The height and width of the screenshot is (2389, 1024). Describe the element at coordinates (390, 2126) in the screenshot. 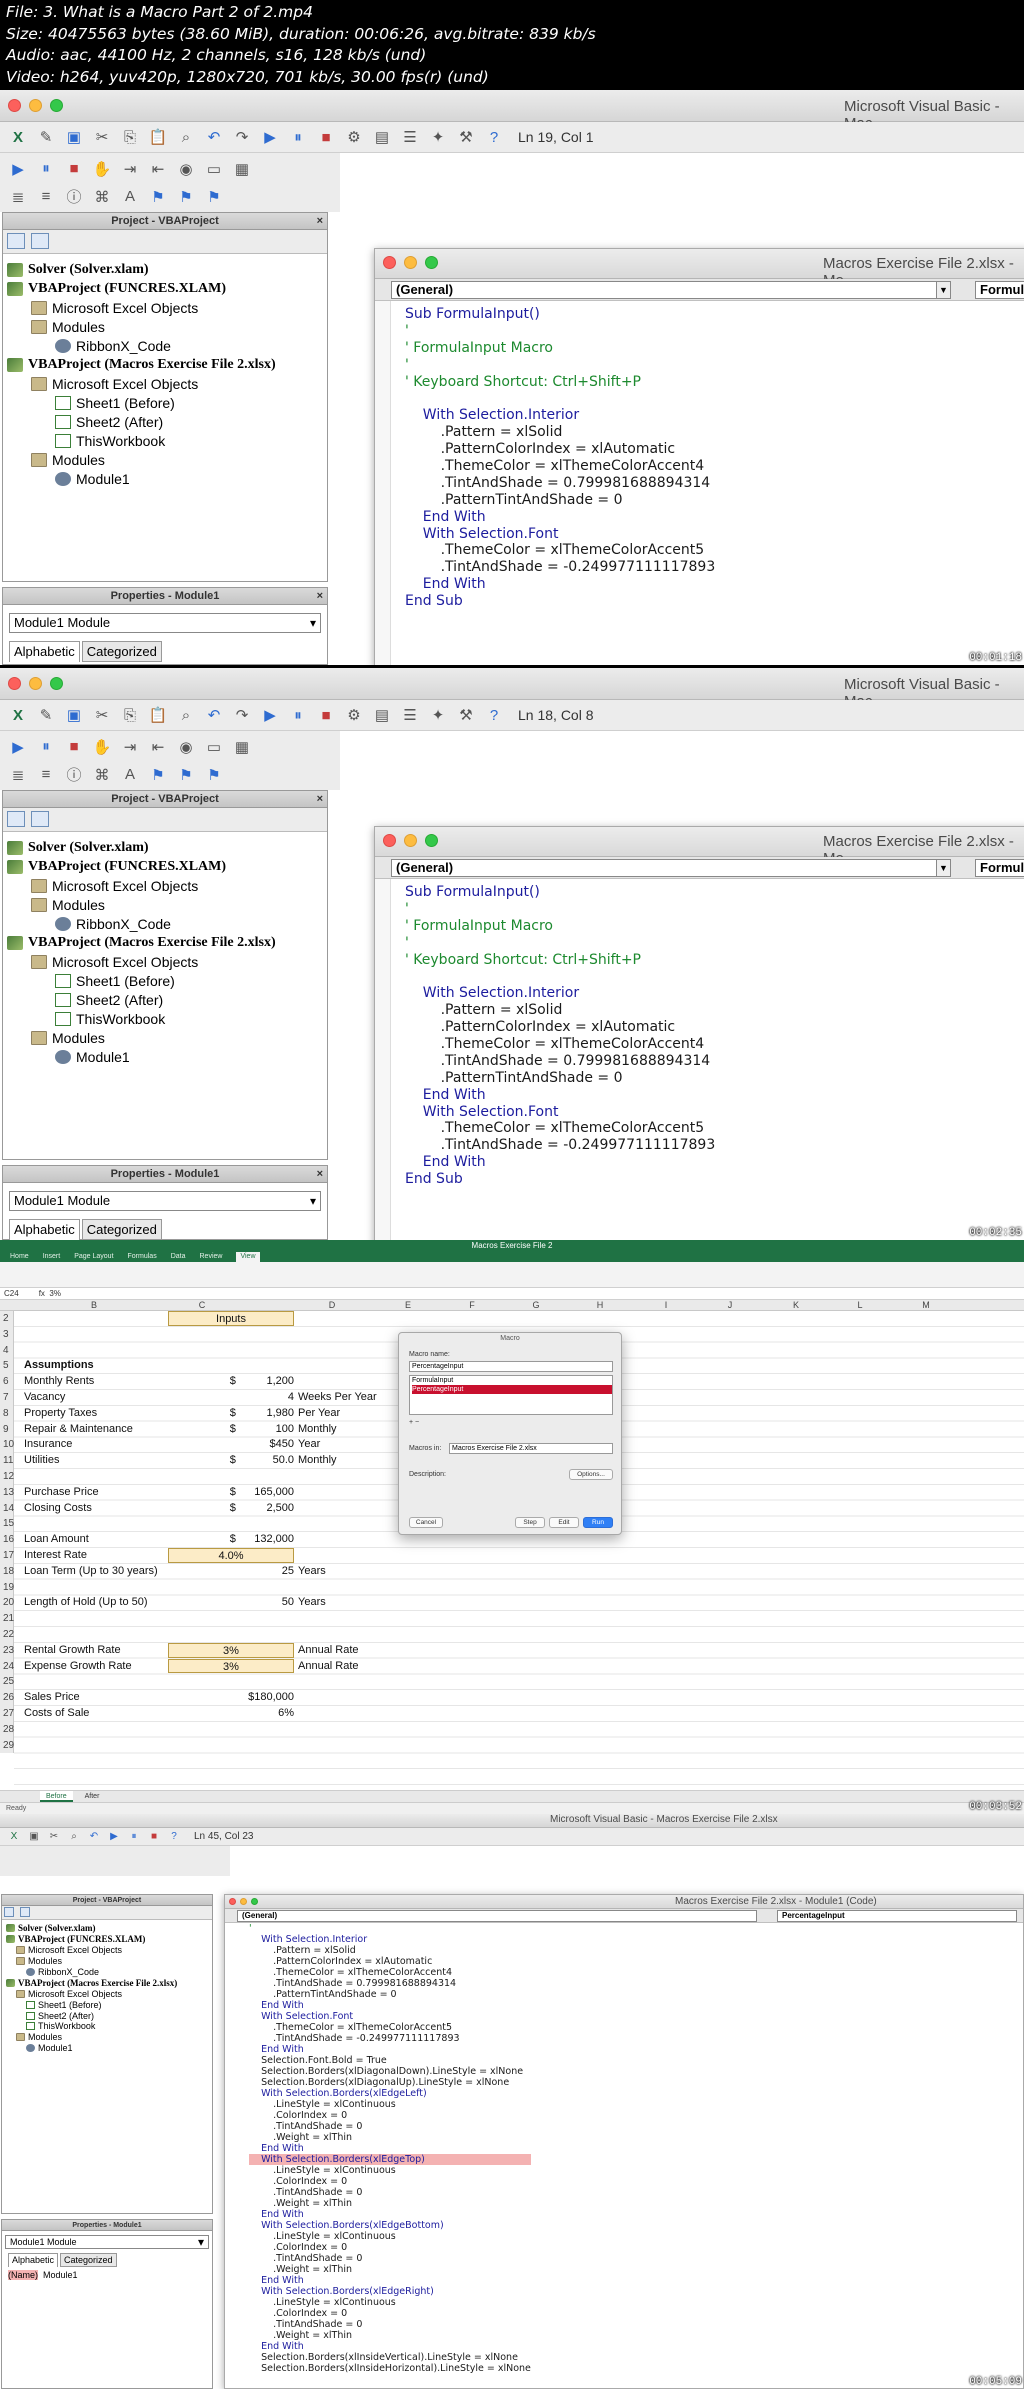

I see `code-line: .TintAndShade = 0` at that location.